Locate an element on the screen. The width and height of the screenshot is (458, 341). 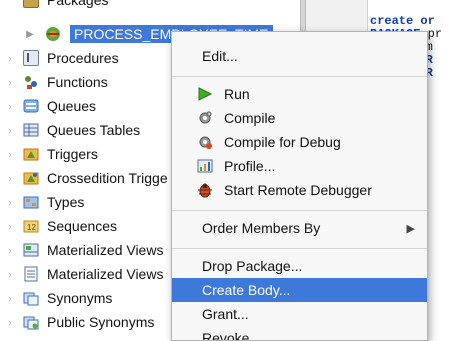
debug-gear-icon is located at coordinates (205, 142).